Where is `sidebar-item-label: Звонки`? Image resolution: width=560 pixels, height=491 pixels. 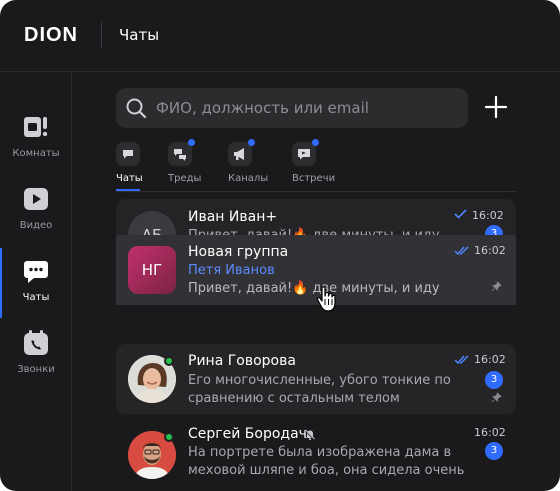 sidebar-item-label: Звонки is located at coordinates (36, 369).